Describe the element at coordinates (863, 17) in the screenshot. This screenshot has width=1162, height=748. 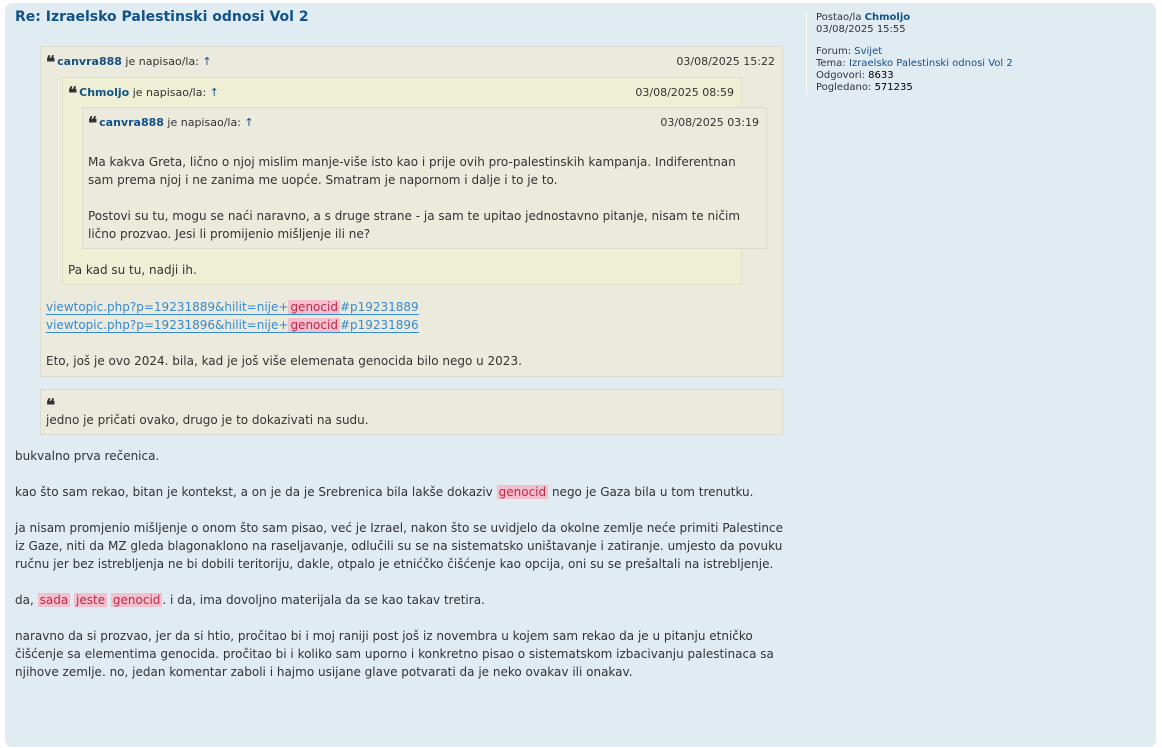
I see `posted-by: Postao/la Chmoljo` at that location.